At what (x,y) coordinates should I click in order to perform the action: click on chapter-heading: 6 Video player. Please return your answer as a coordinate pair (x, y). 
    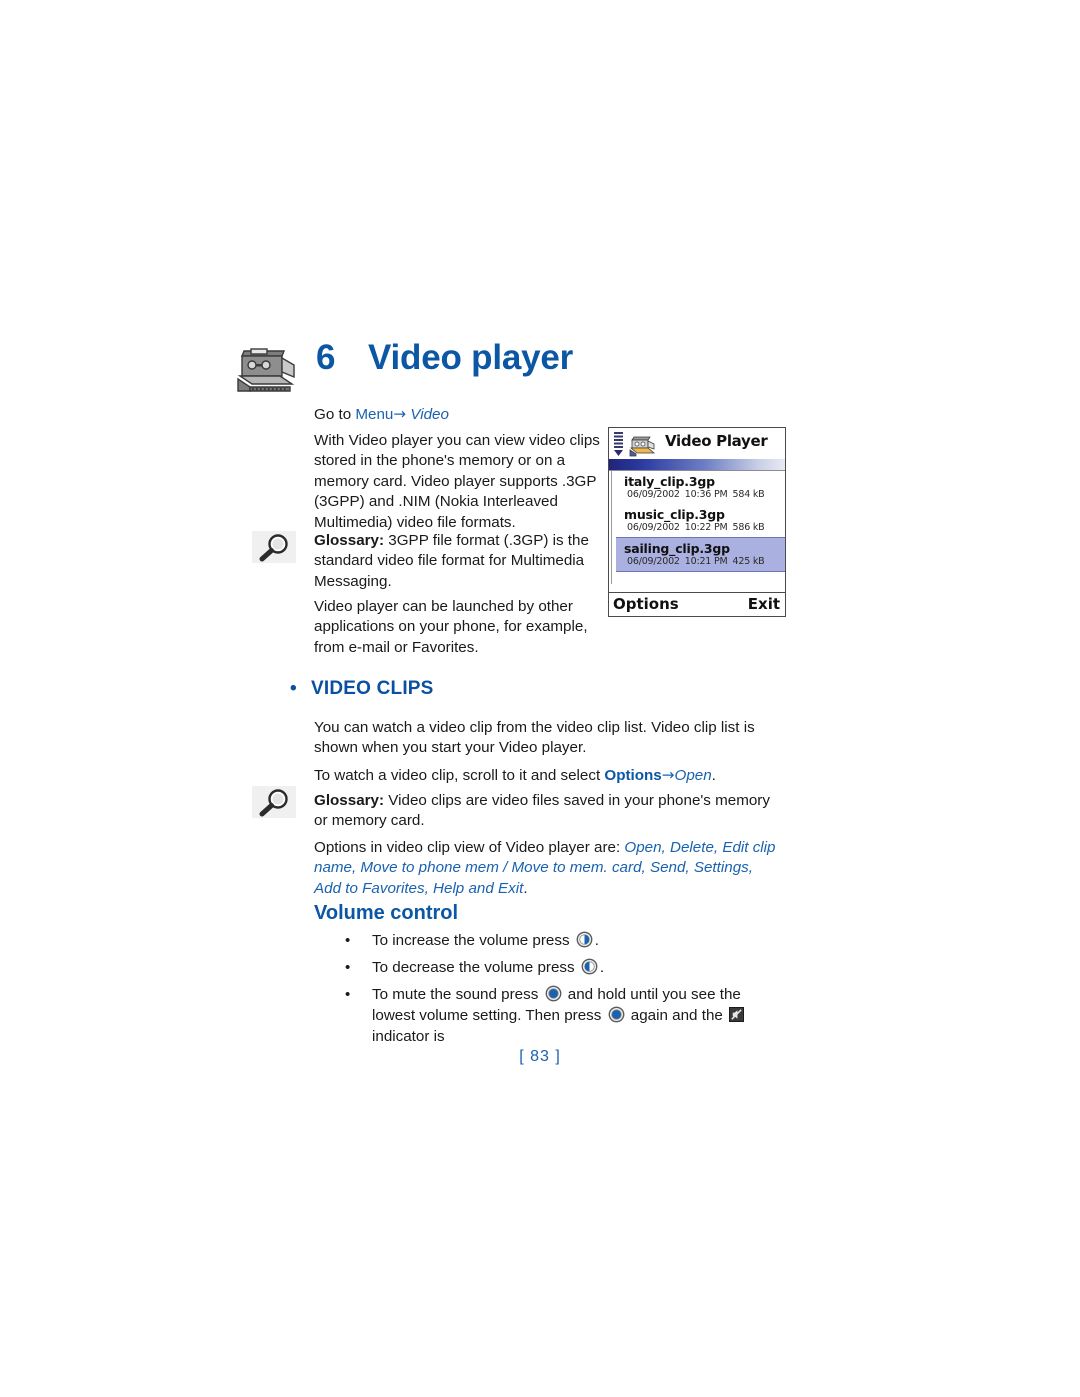
    Looking at the image, I should click on (538, 369).